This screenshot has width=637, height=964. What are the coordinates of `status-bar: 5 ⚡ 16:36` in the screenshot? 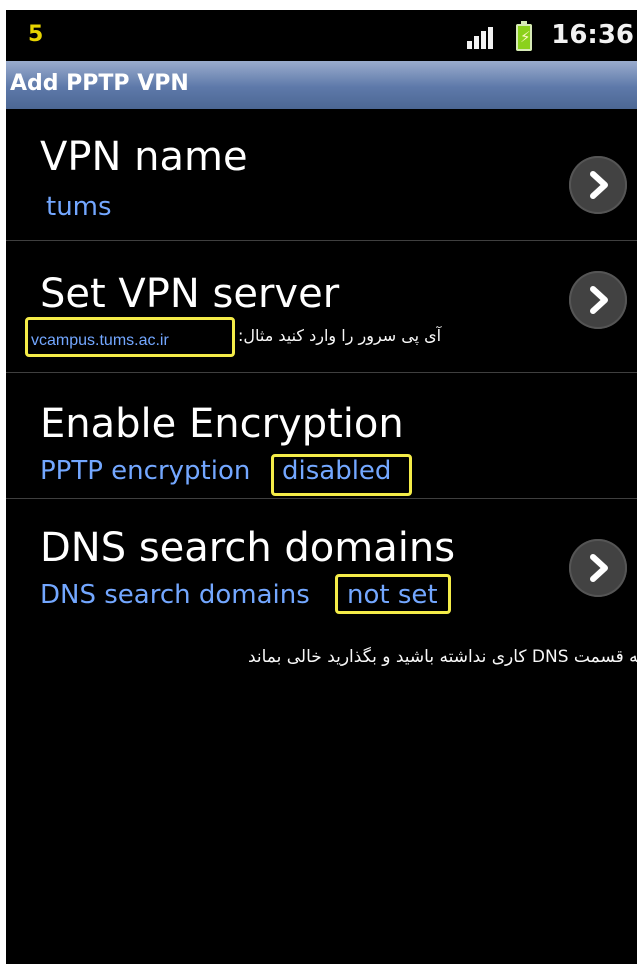 It's located at (321, 35).